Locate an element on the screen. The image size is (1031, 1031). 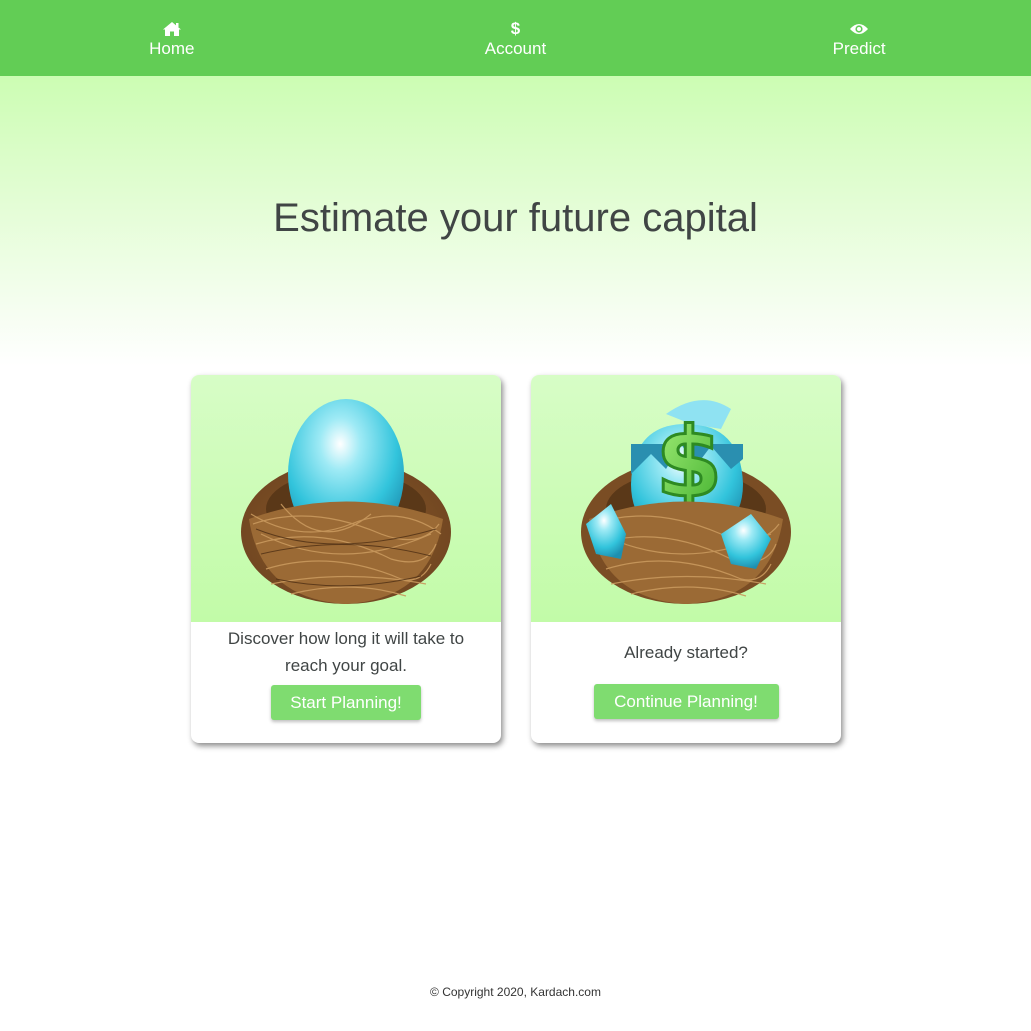
top-navbar: Home $ Account Predict is located at coordinates (515, 38).